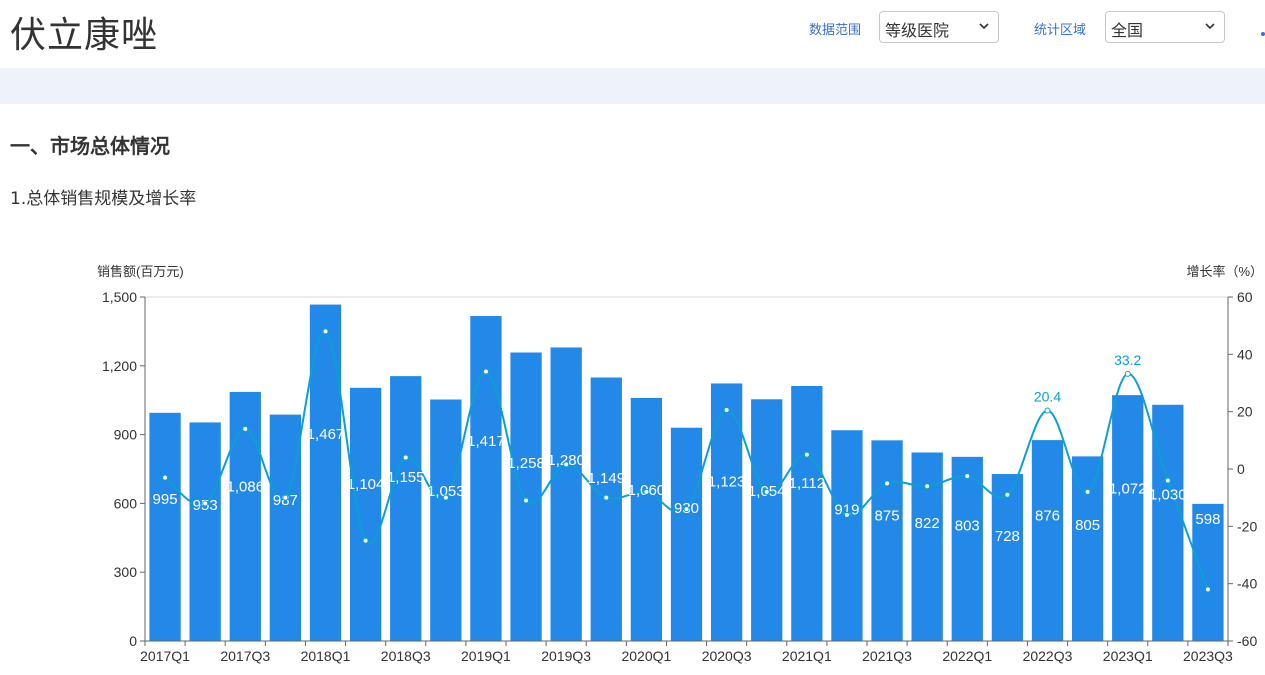 This screenshot has height=675, width=1265. I want to click on bar-value-label: 995, so click(165, 499).